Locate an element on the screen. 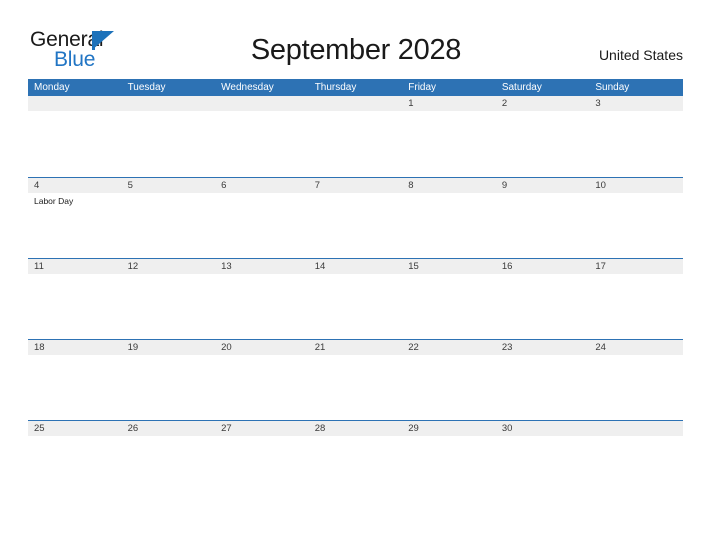 This screenshot has height=550, width=712. day-cell: 4 Labor Day is located at coordinates (75, 218).